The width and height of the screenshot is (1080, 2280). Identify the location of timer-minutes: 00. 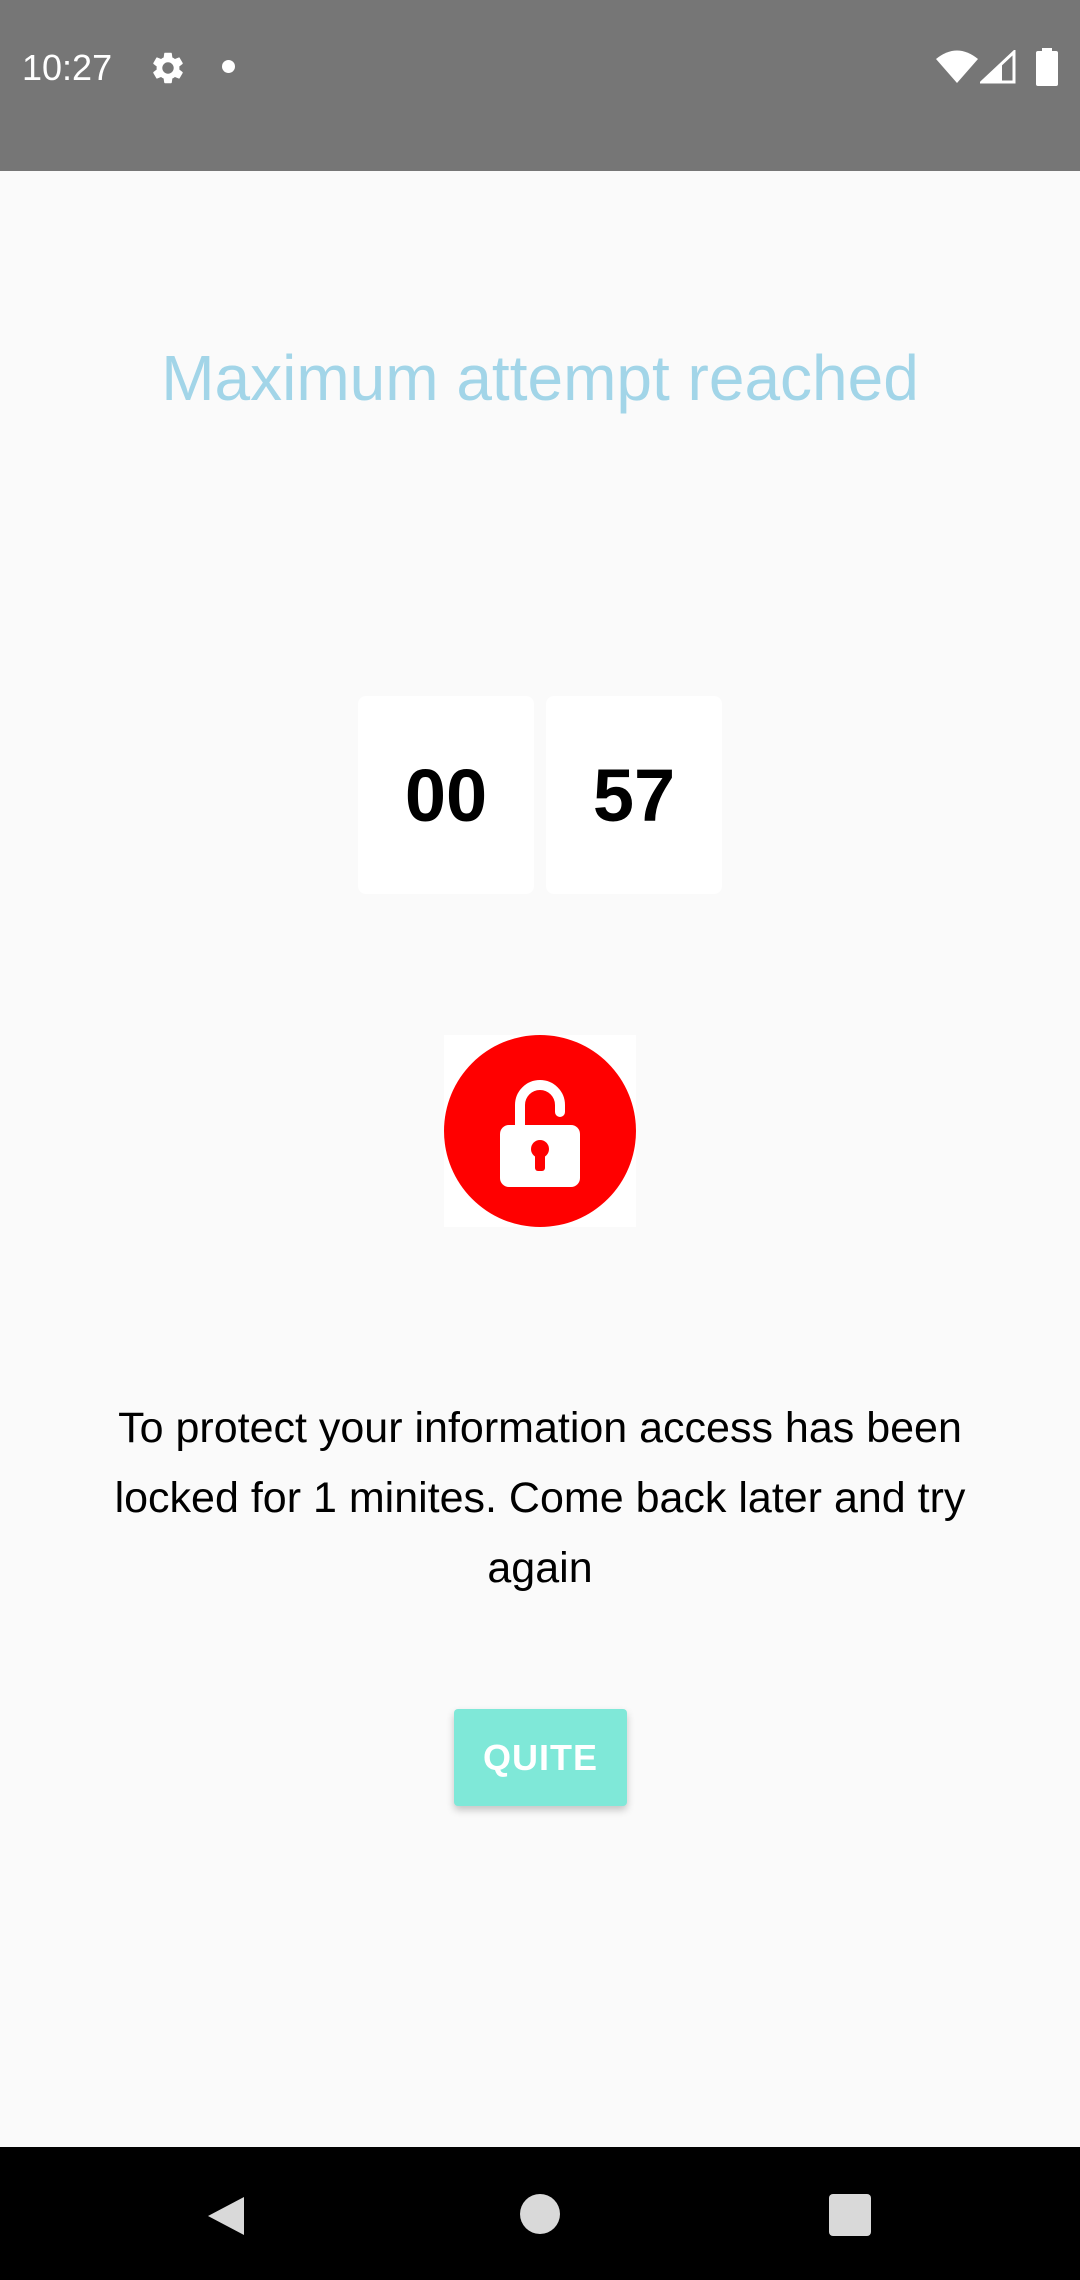
(446, 795).